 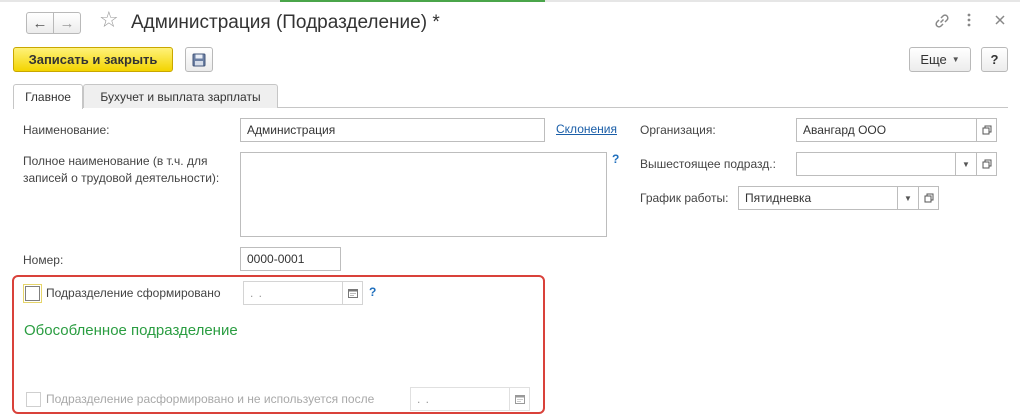 I want to click on division-disbanded-checkbox, so click(x=33, y=399).